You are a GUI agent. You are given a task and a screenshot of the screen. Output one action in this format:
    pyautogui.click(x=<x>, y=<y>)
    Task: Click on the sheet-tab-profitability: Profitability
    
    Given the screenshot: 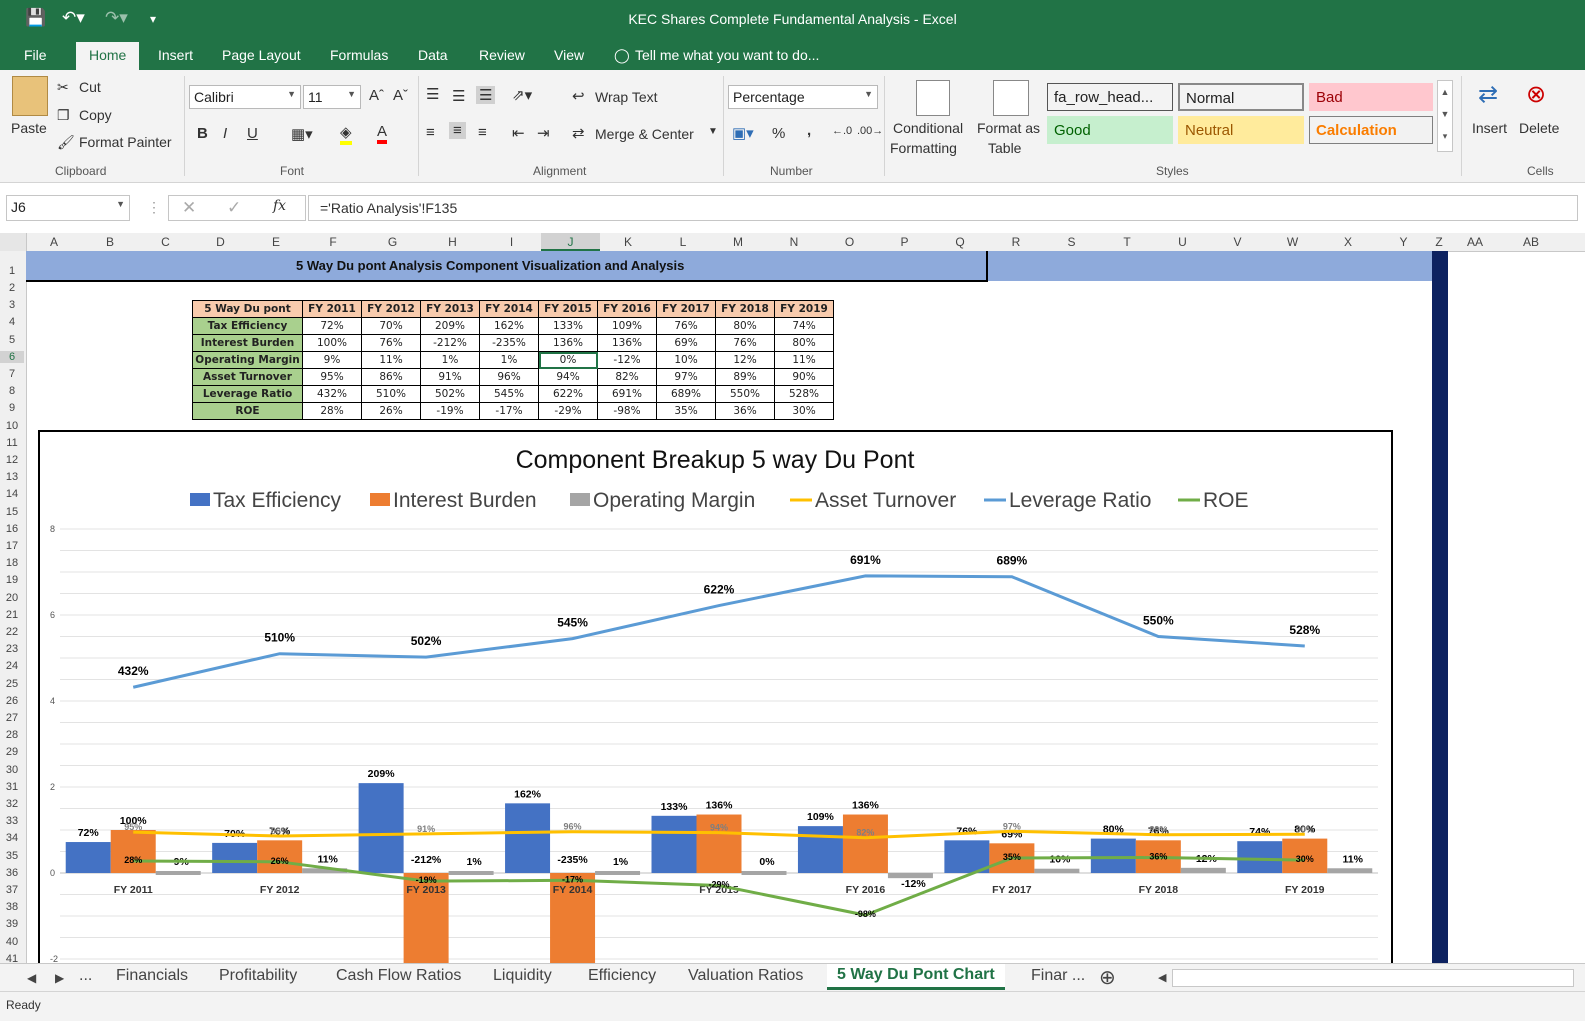 What is the action you would take?
    pyautogui.click(x=258, y=976)
    